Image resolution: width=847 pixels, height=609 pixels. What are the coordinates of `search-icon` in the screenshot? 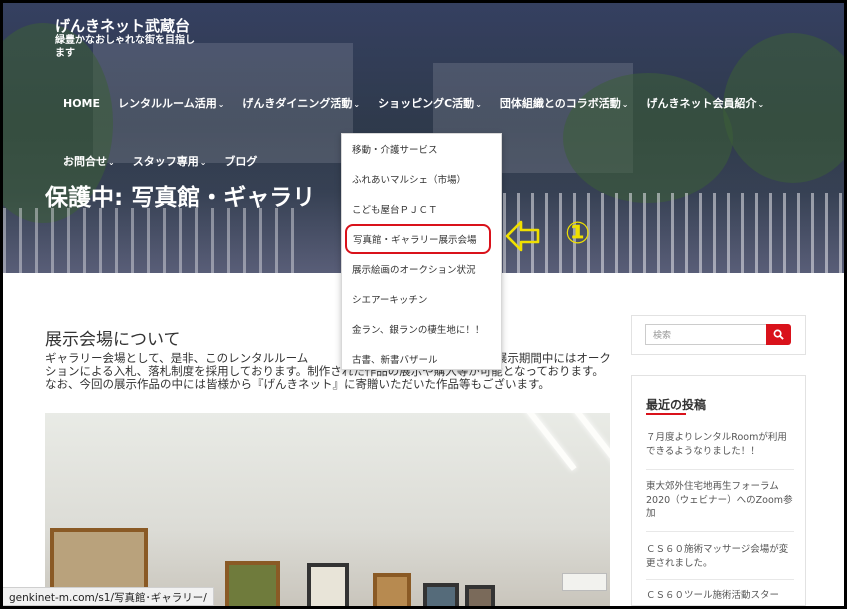 It's located at (778, 334).